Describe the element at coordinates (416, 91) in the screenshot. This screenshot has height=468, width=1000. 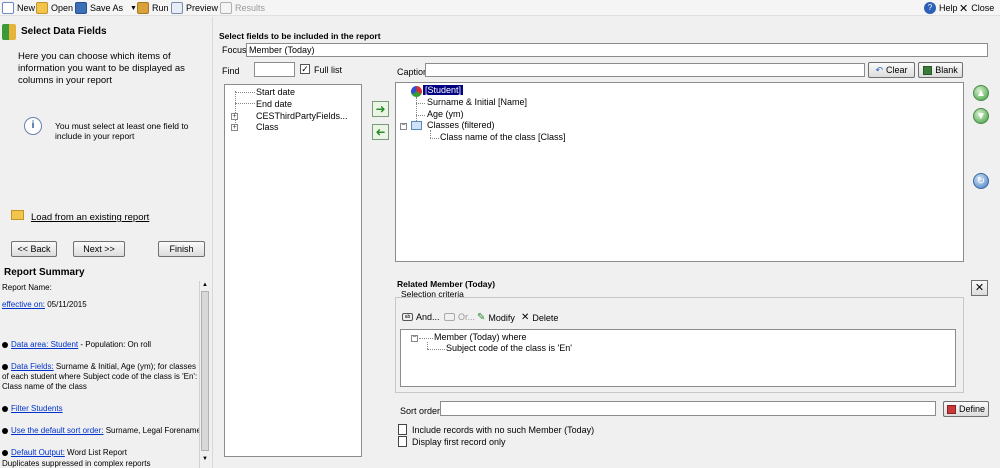
I see `student-icon` at that location.